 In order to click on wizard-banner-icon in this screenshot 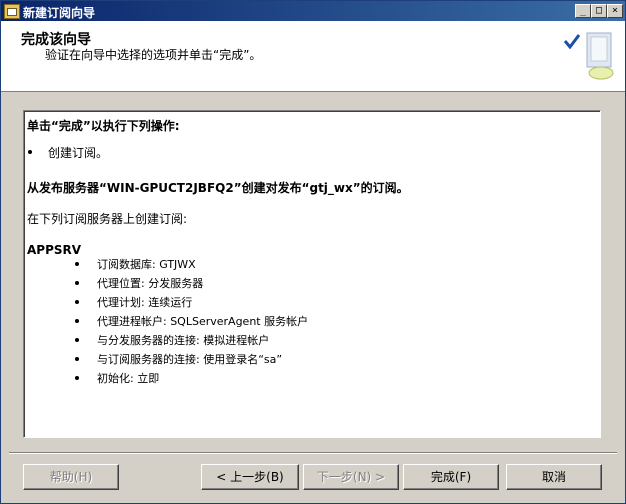, I will do `click(588, 56)`.